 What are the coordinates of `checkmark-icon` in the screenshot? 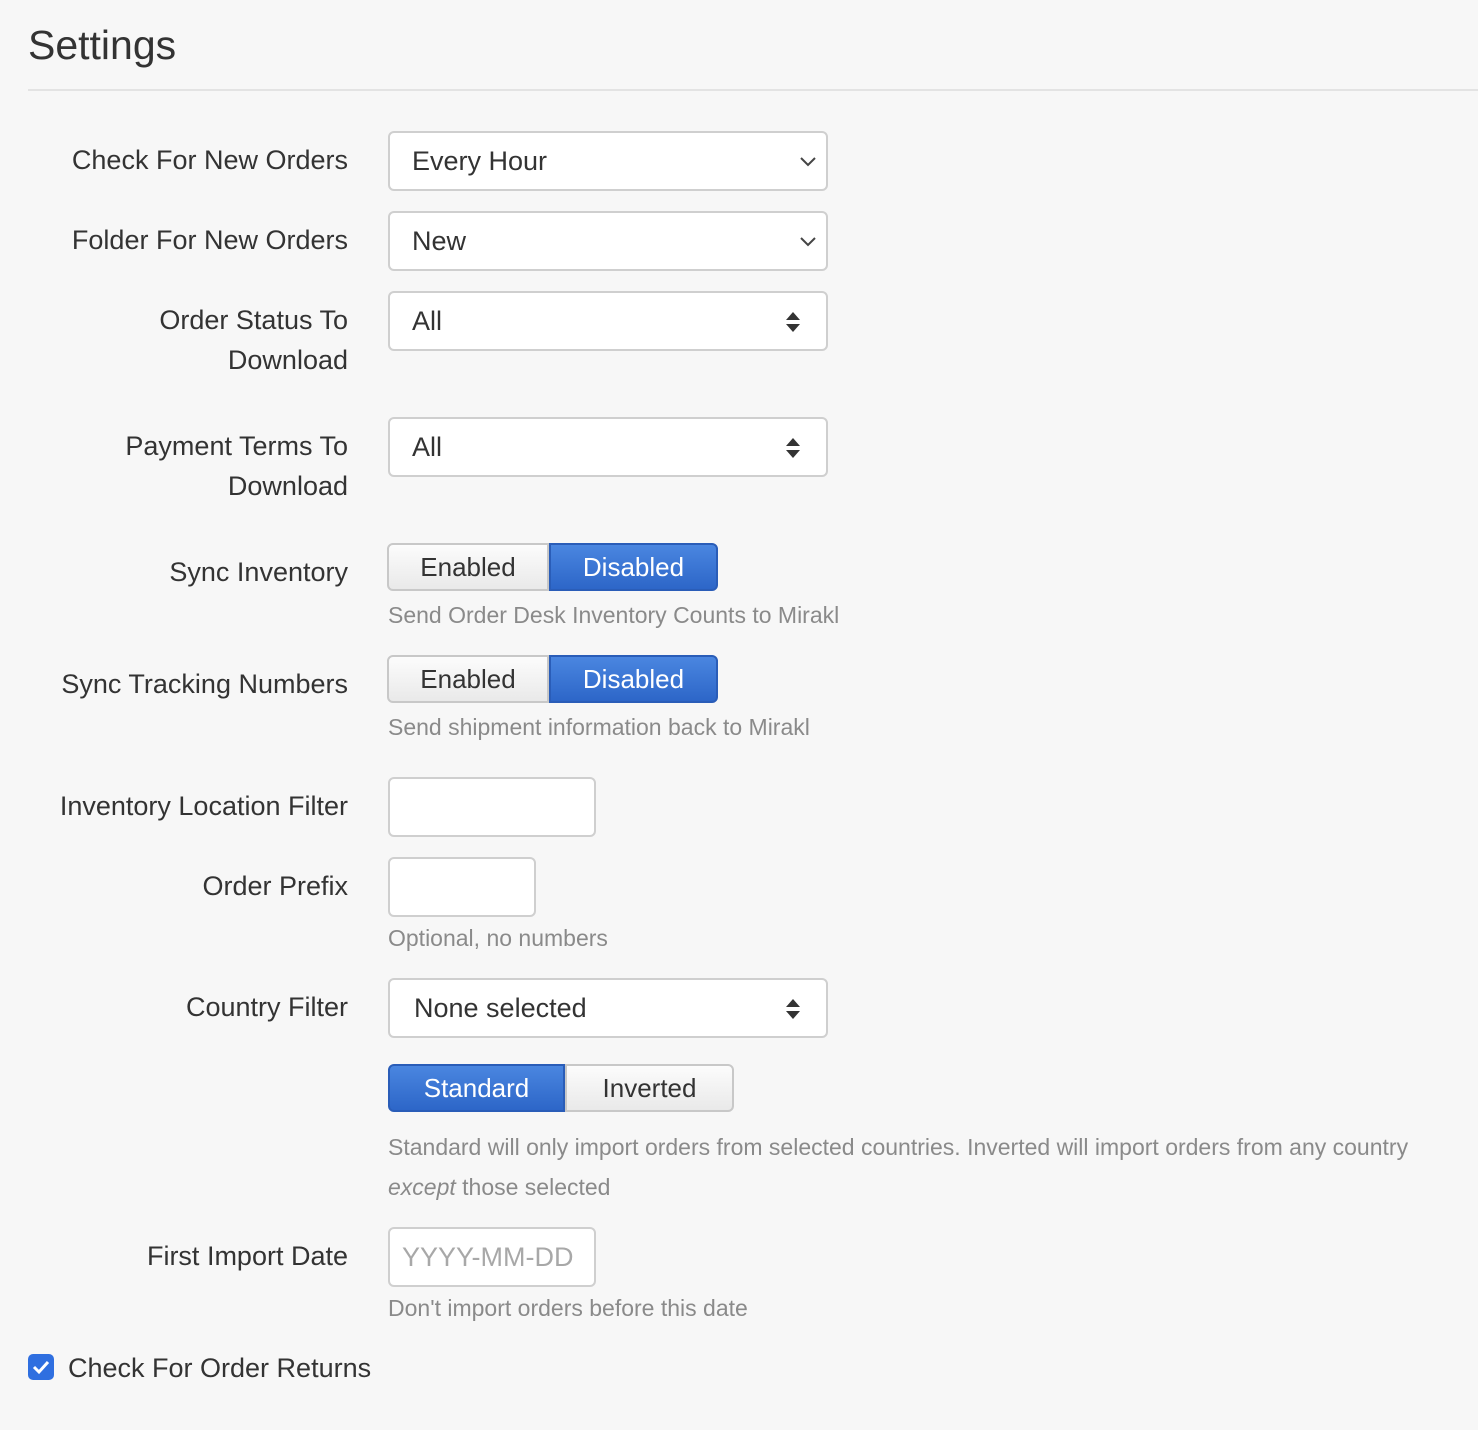 It's located at (41, 1367).